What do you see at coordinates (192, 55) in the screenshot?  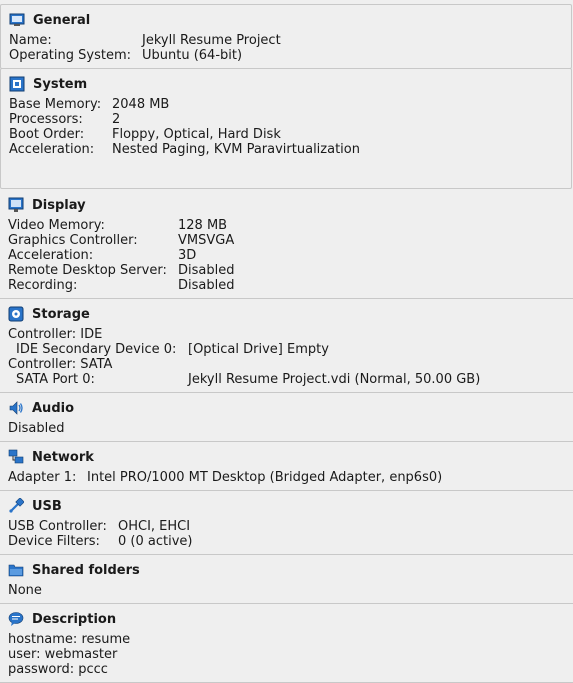 I see `os-value: Ubuntu (64-bit)` at bounding box center [192, 55].